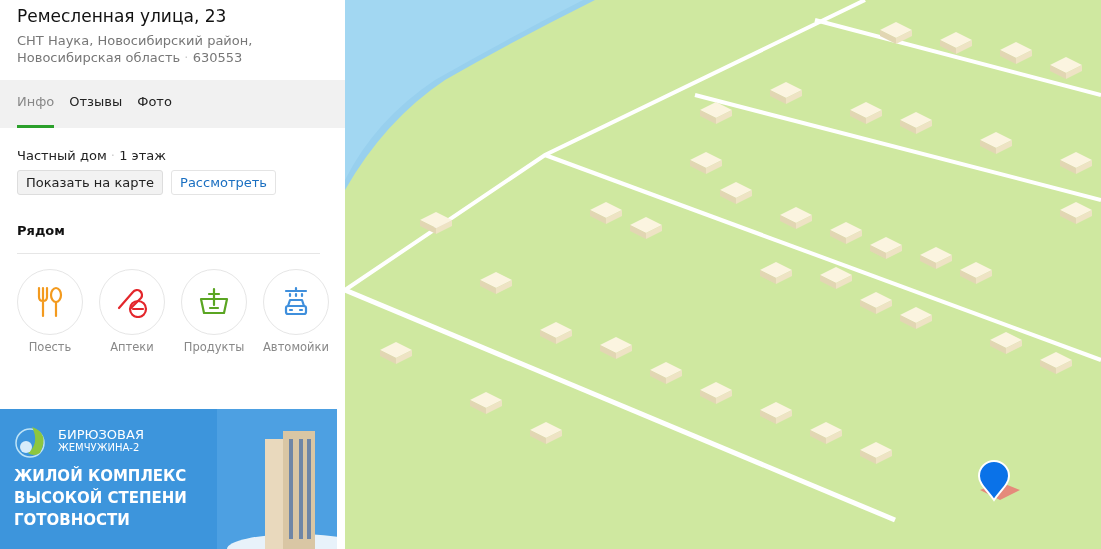 The height and width of the screenshot is (549, 1101). What do you see at coordinates (90, 182) in the screenshot?
I see `show-on-map-button: Показать на карте` at bounding box center [90, 182].